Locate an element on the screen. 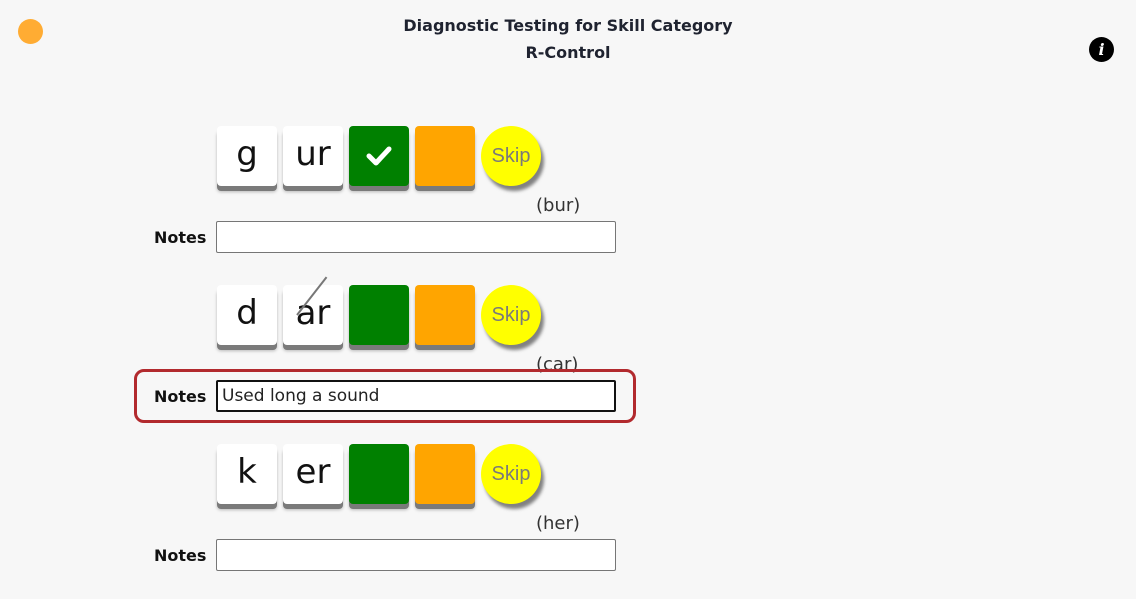  tile-row: g ur Skip is located at coordinates (379, 156).